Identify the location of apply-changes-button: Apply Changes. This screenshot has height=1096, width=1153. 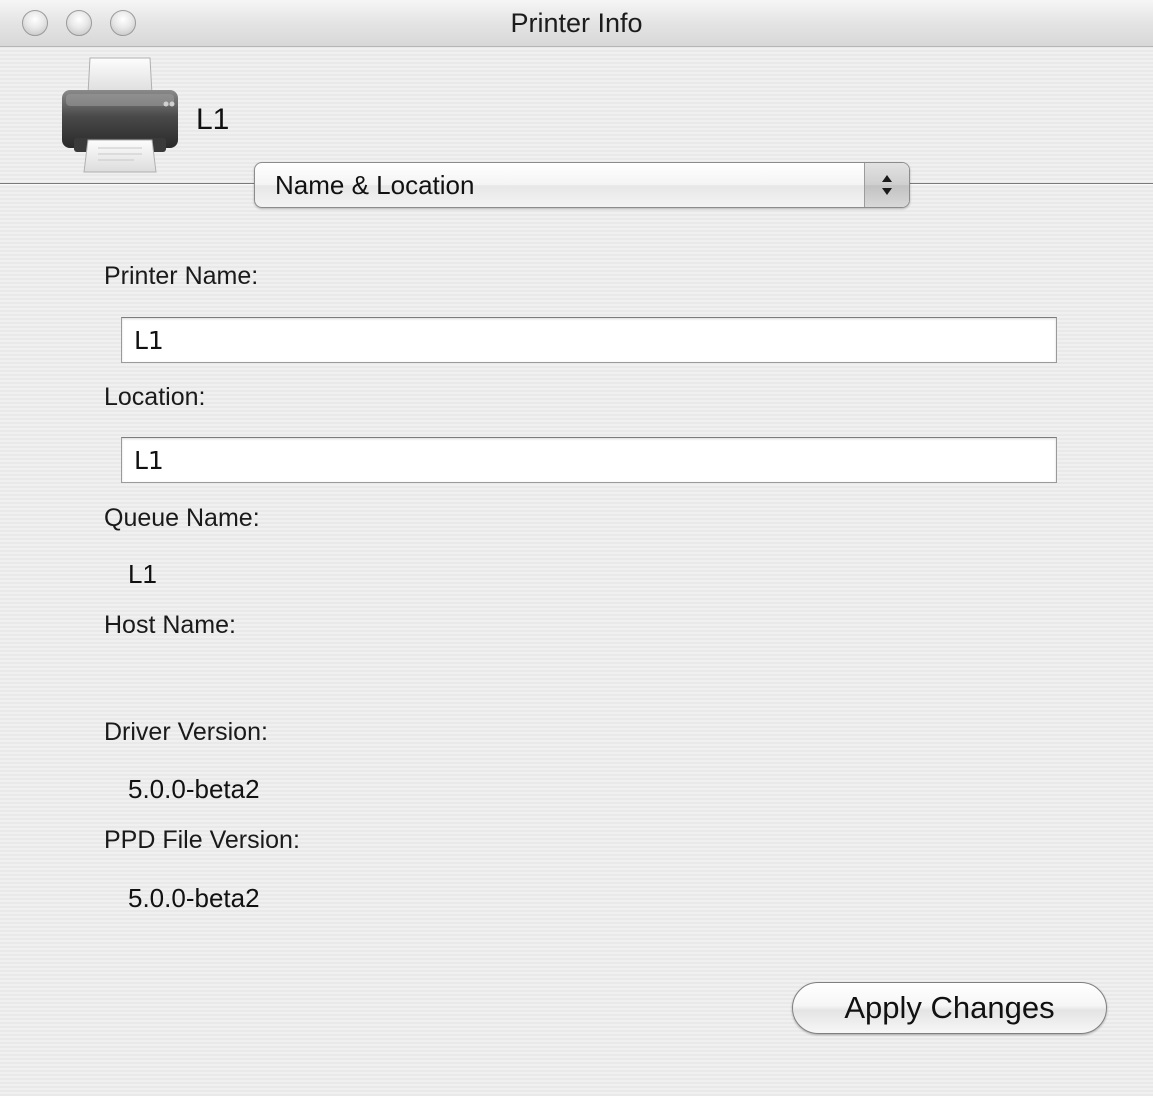
(949, 1008).